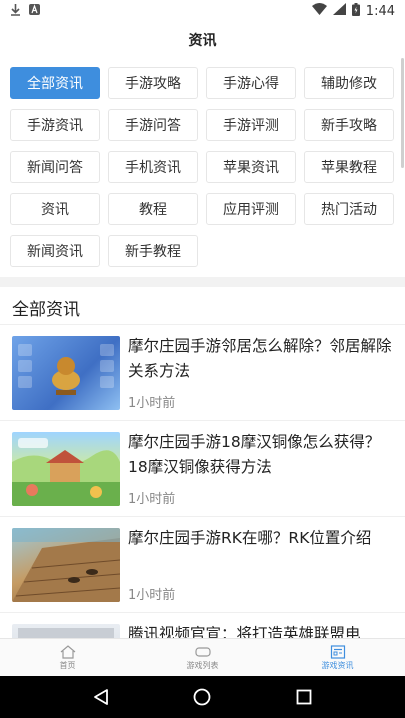  Describe the element at coordinates (55, 83) in the screenshot. I see `tag-all-news: 全部资讯` at that location.